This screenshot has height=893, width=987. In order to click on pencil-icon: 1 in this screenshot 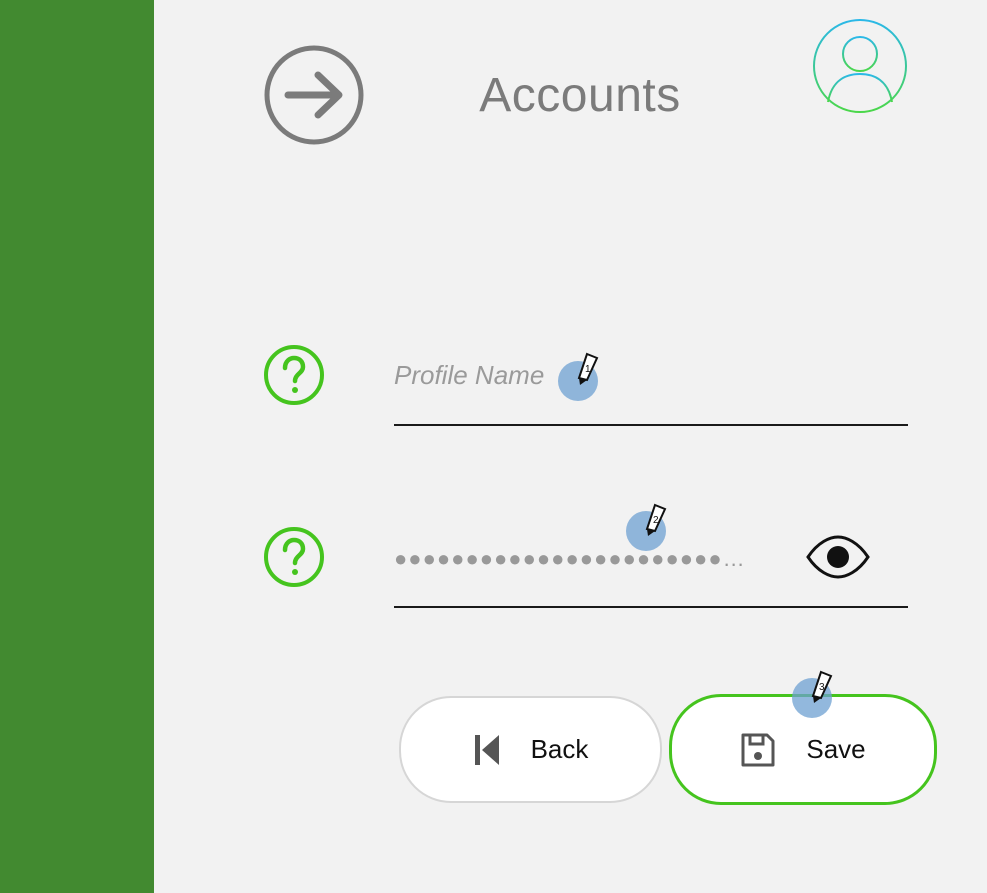, I will do `click(588, 368)`.